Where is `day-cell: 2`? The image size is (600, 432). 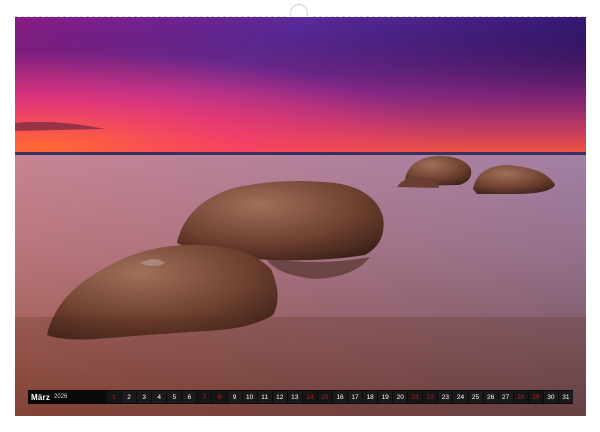
day-cell: 2 is located at coordinates (129, 397).